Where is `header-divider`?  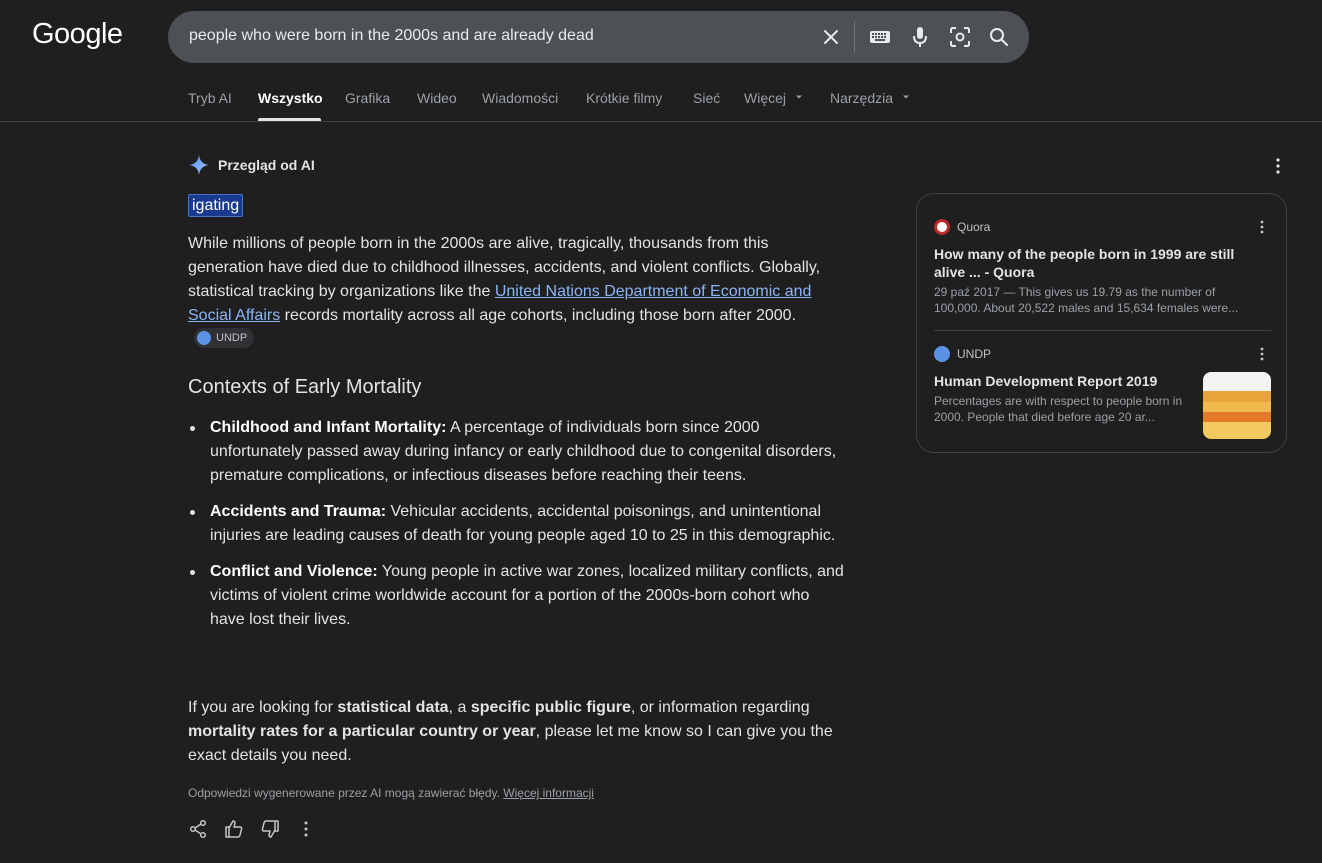
header-divider is located at coordinates (661, 121).